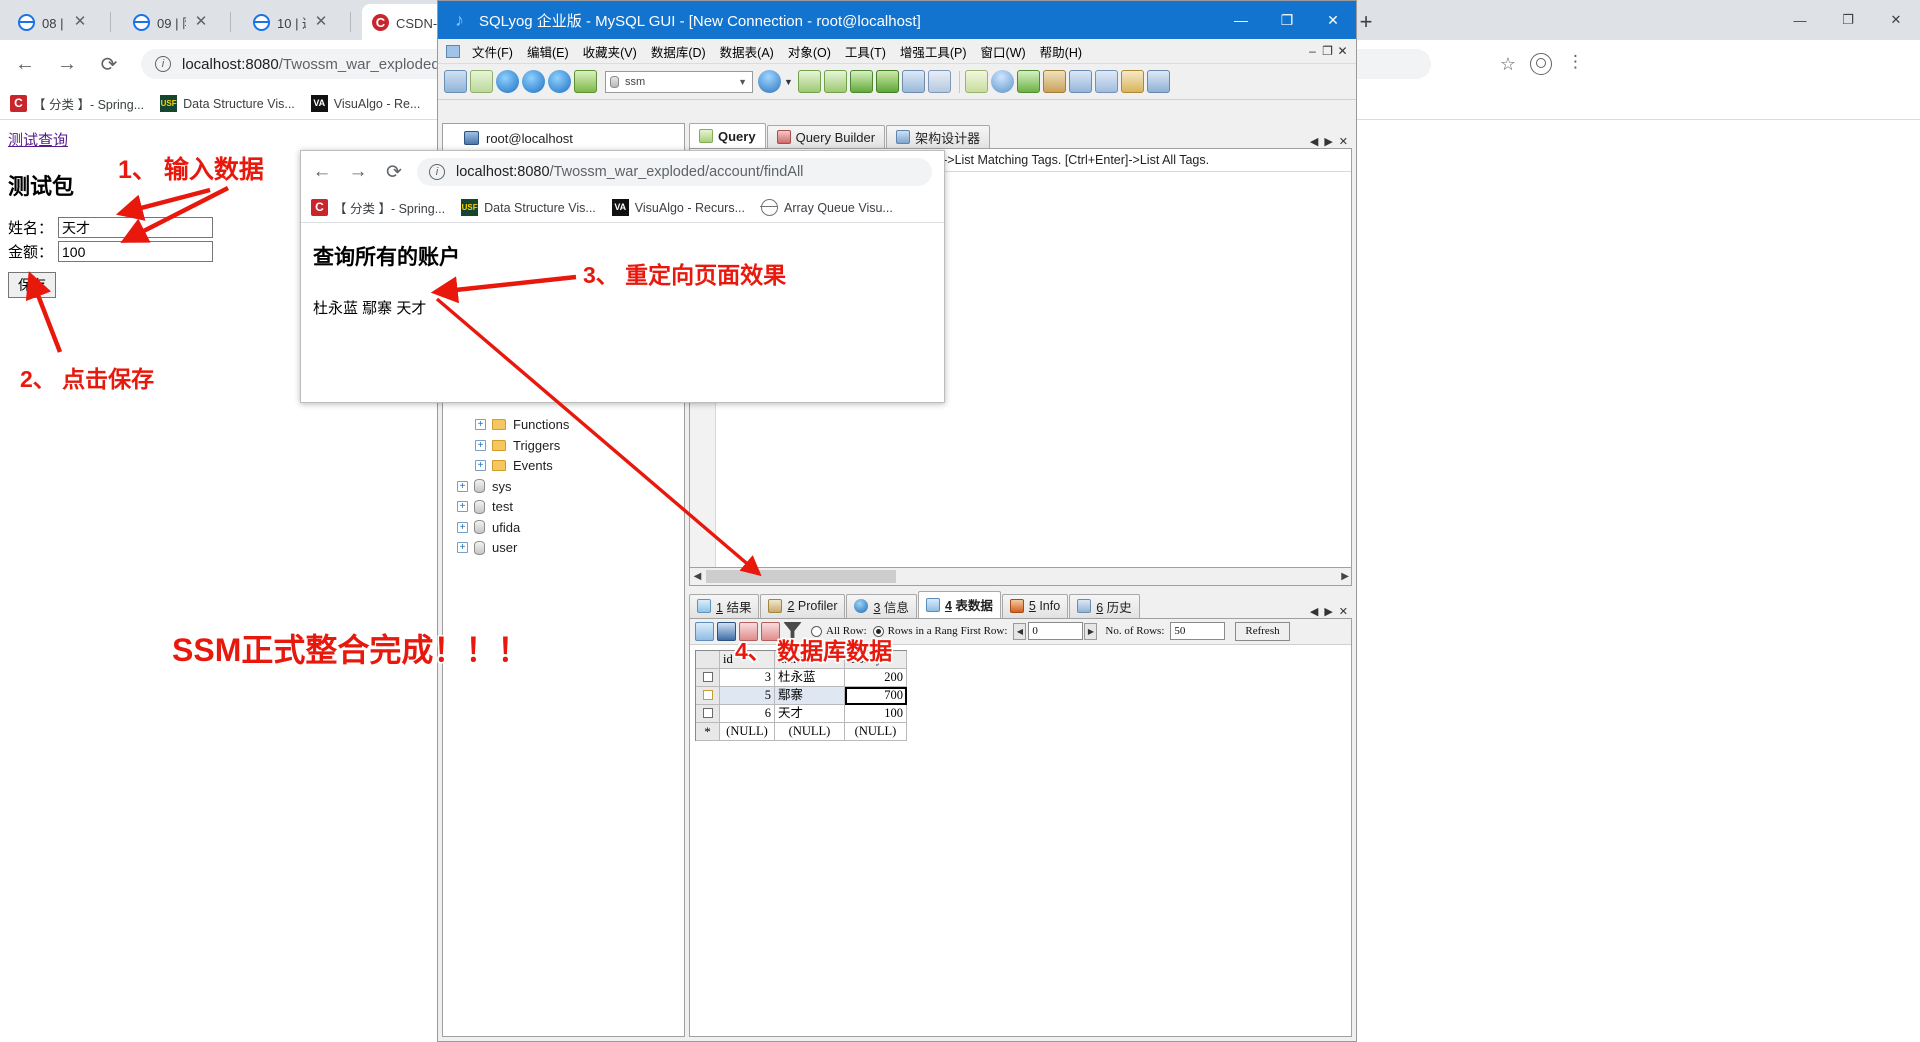 The width and height of the screenshot is (1920, 1042). What do you see at coordinates (1056, 631) in the screenshot?
I see `first-row-input: 0` at bounding box center [1056, 631].